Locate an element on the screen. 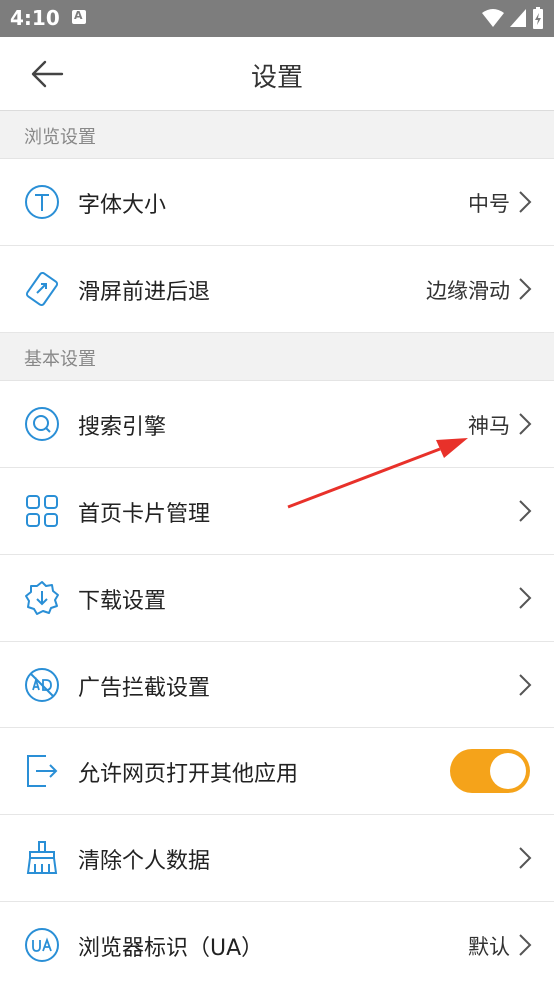 Image resolution: width=554 pixels, height=988 pixels. setting-value: 中号 is located at coordinates (489, 204).